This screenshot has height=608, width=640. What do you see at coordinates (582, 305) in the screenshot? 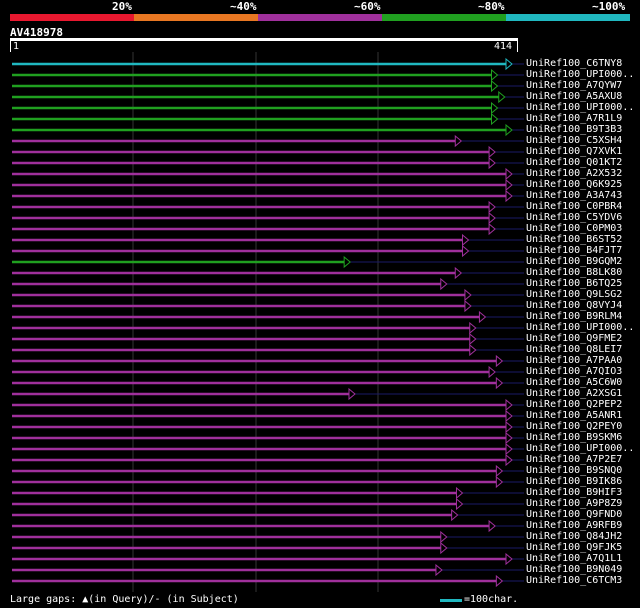
I see `hit-label: UniRef100_Q8VYJ4` at bounding box center [582, 305].